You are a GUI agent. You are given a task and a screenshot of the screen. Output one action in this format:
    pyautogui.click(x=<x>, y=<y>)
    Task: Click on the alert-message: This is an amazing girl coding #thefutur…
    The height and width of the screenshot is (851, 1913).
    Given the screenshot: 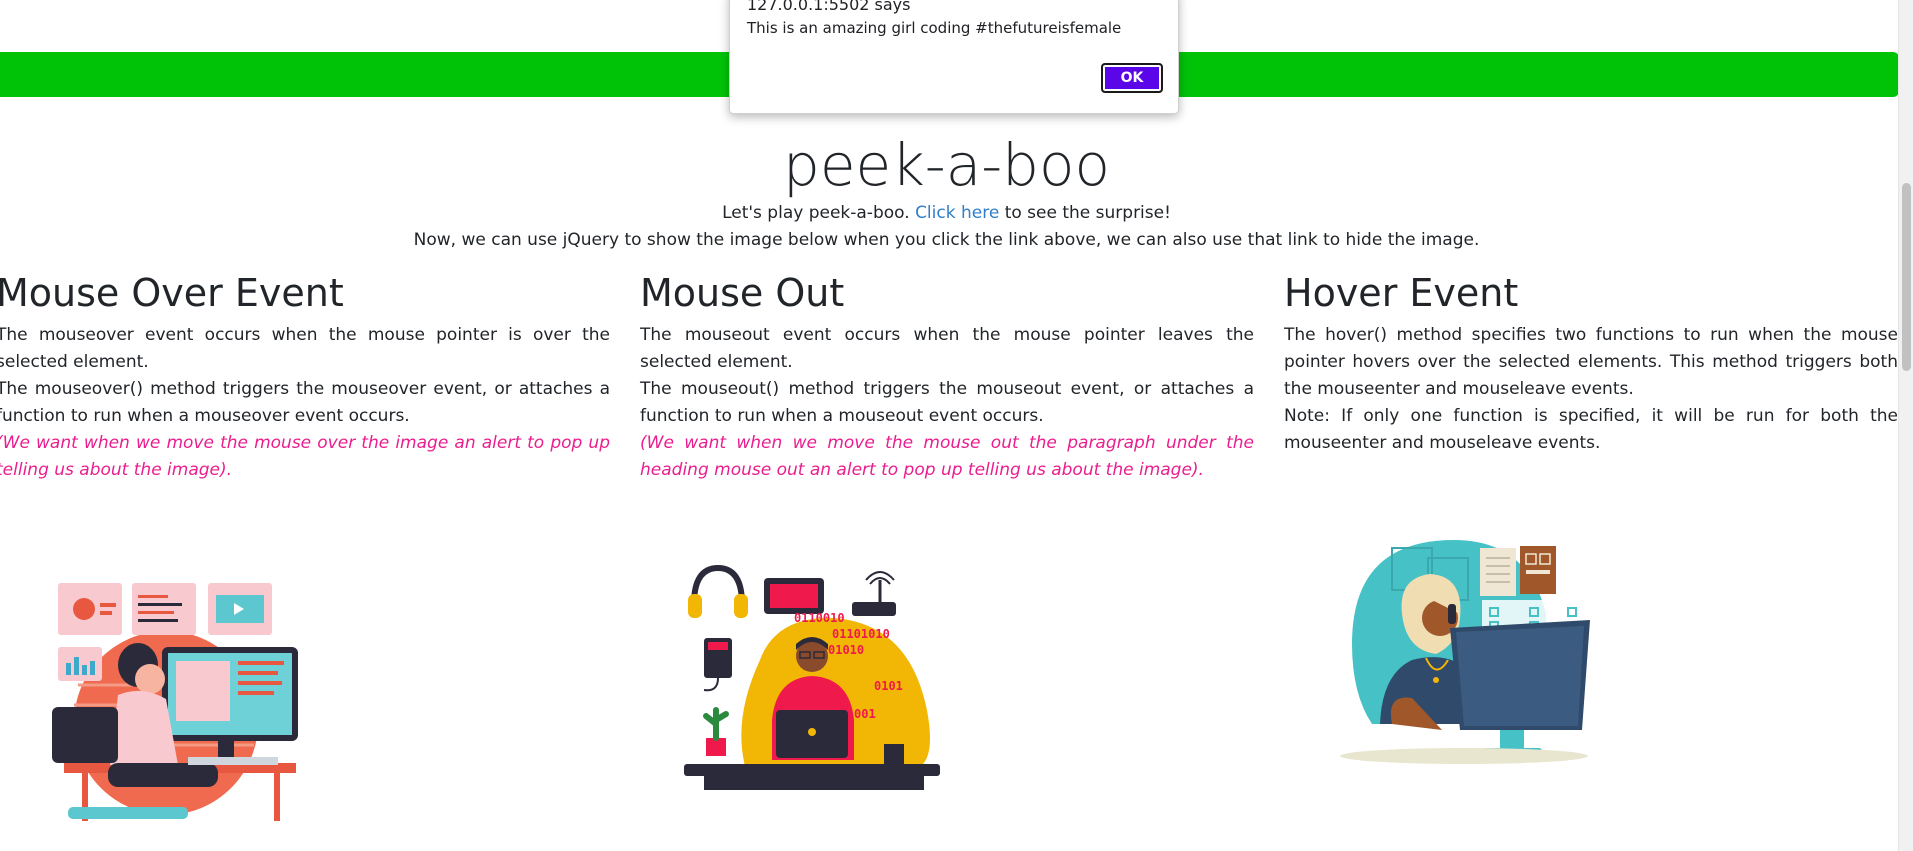 What is the action you would take?
    pyautogui.click(x=934, y=28)
    